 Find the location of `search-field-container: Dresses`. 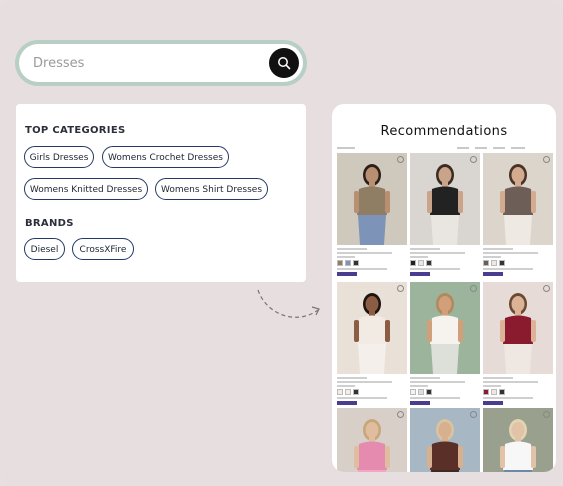

search-field-container: Dresses is located at coordinates (161, 63).